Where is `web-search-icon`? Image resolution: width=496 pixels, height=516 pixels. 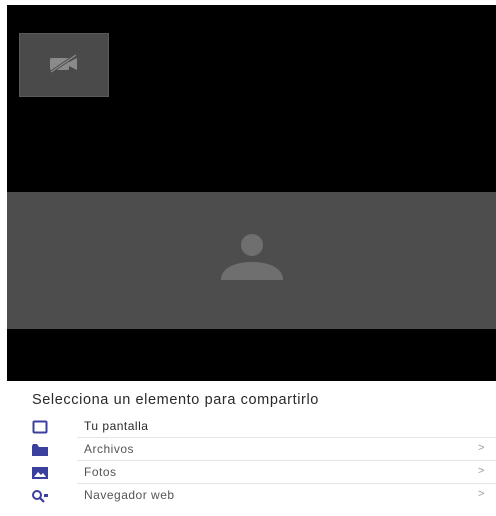
web-search-icon is located at coordinates (40, 496).